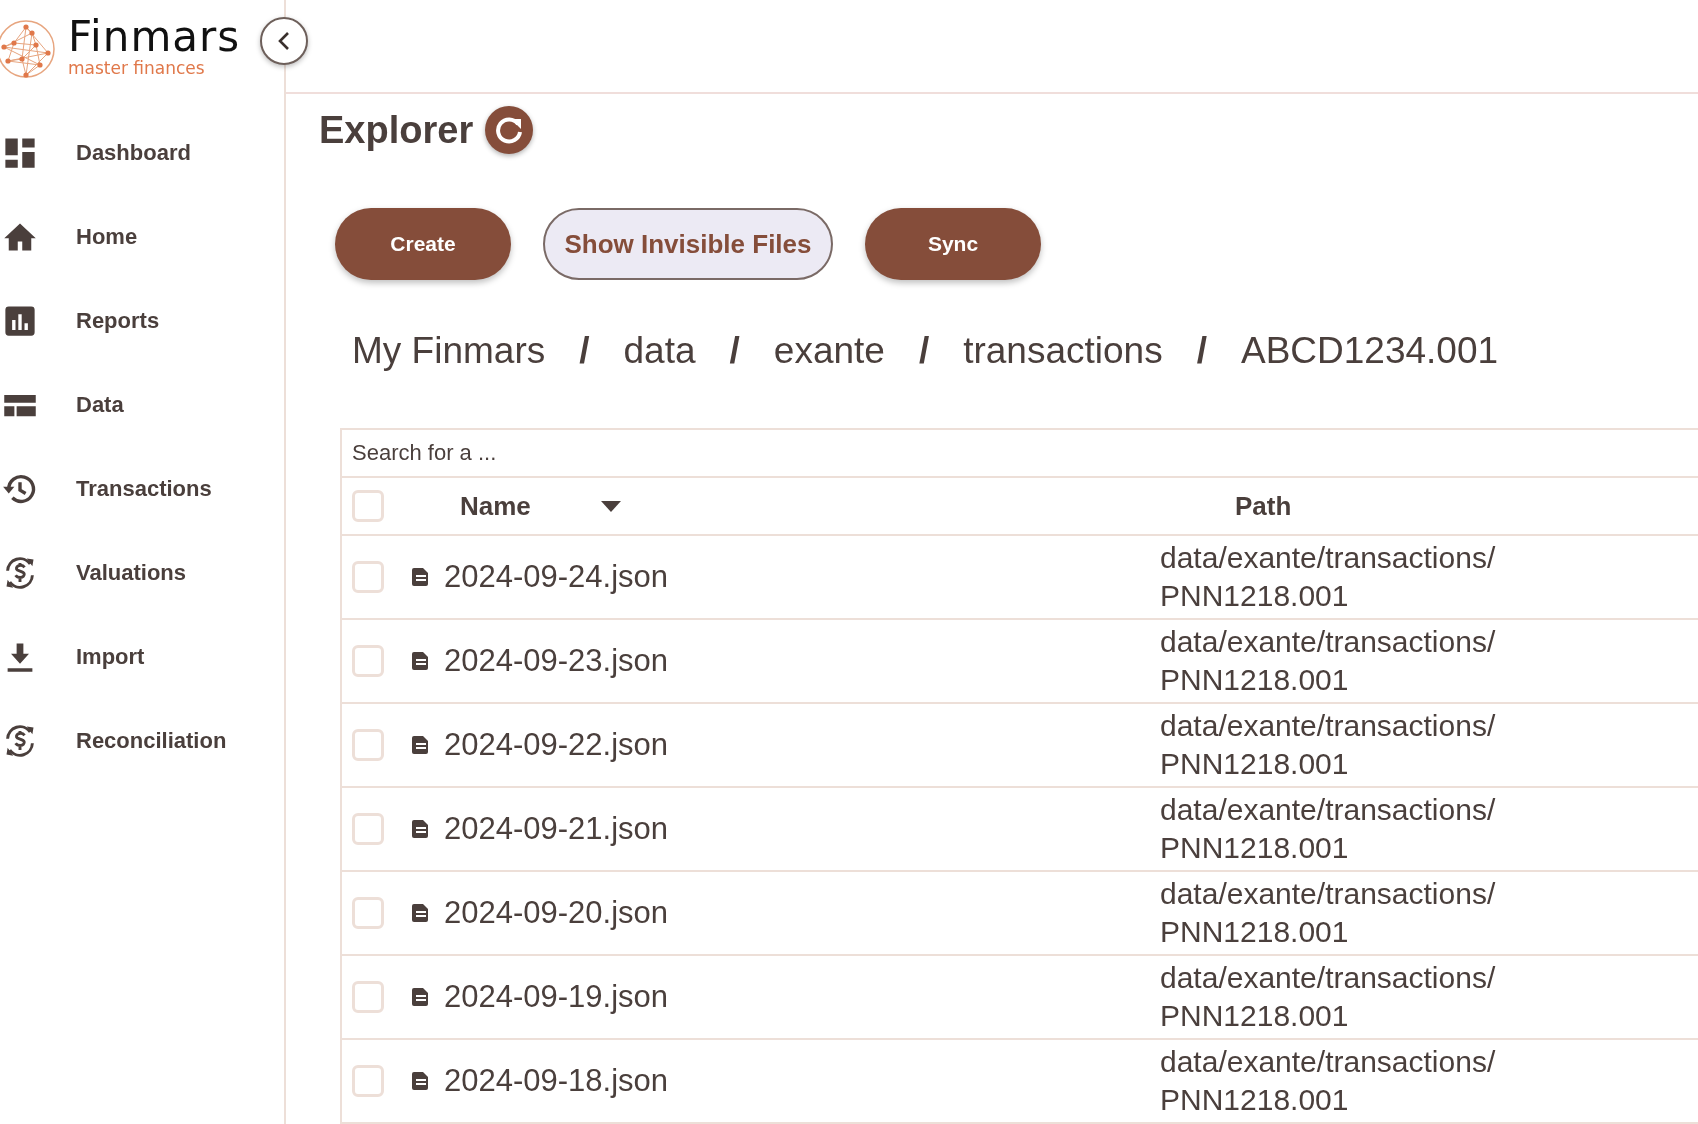 The image size is (1698, 1124). Describe the element at coordinates (829, 351) in the screenshot. I see `breadcrumb-link: exante` at that location.